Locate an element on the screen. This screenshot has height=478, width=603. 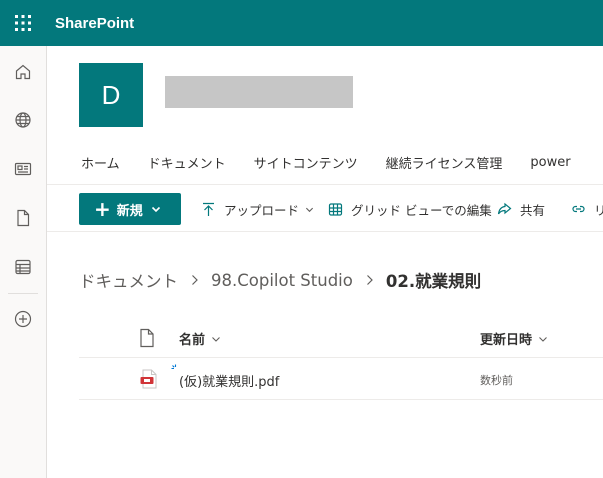
file-name-link: (仮)就業規則.pdf is located at coordinates (229, 380).